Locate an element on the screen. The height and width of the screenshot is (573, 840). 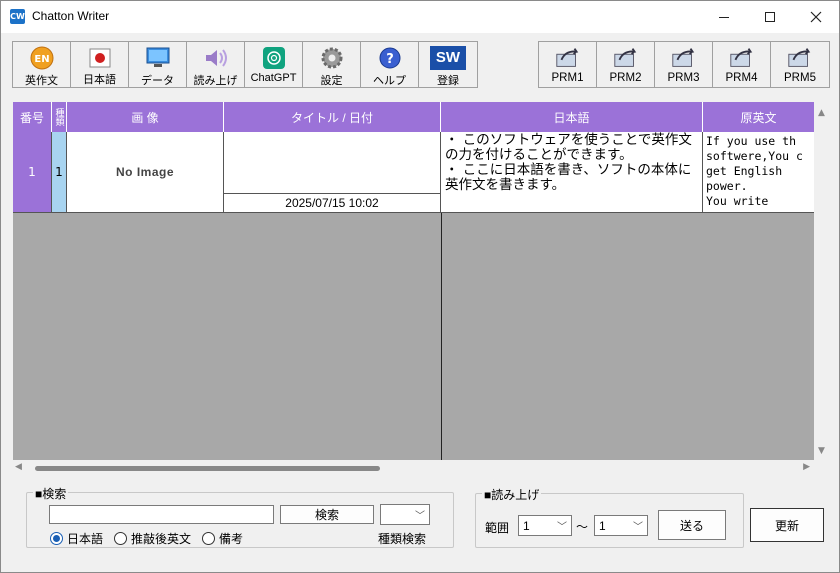
sw-register-icon: SW is located at coordinates (448, 58).